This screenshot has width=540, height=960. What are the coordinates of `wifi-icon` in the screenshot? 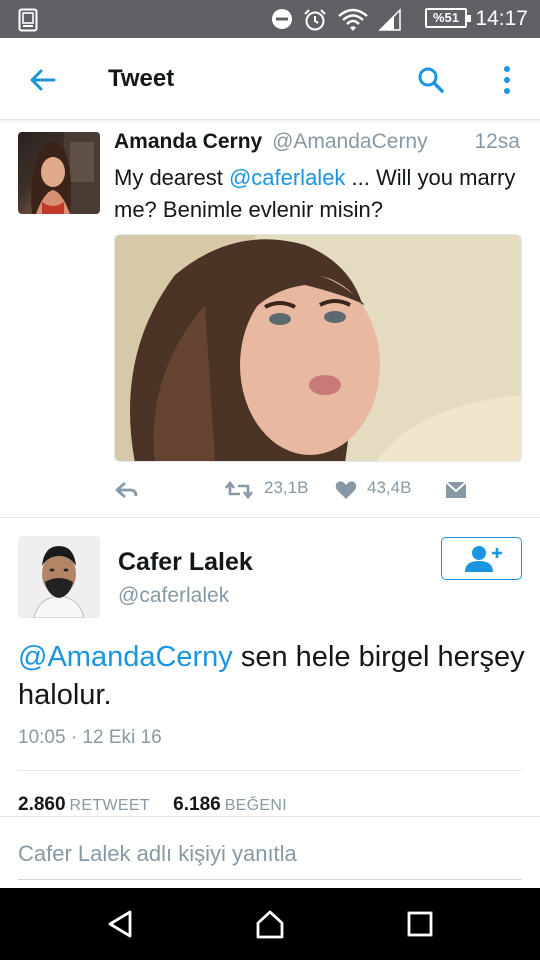 It's located at (353, 19).